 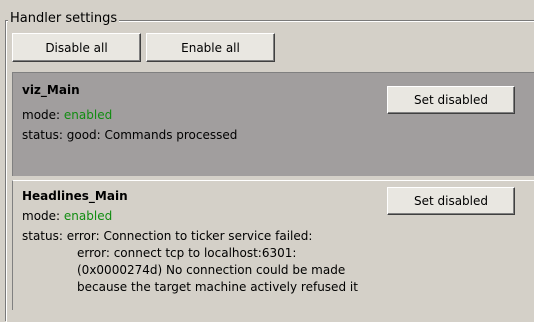 I want to click on status-line: (0x0000274d) No connection could be made, so click(x=211, y=270).